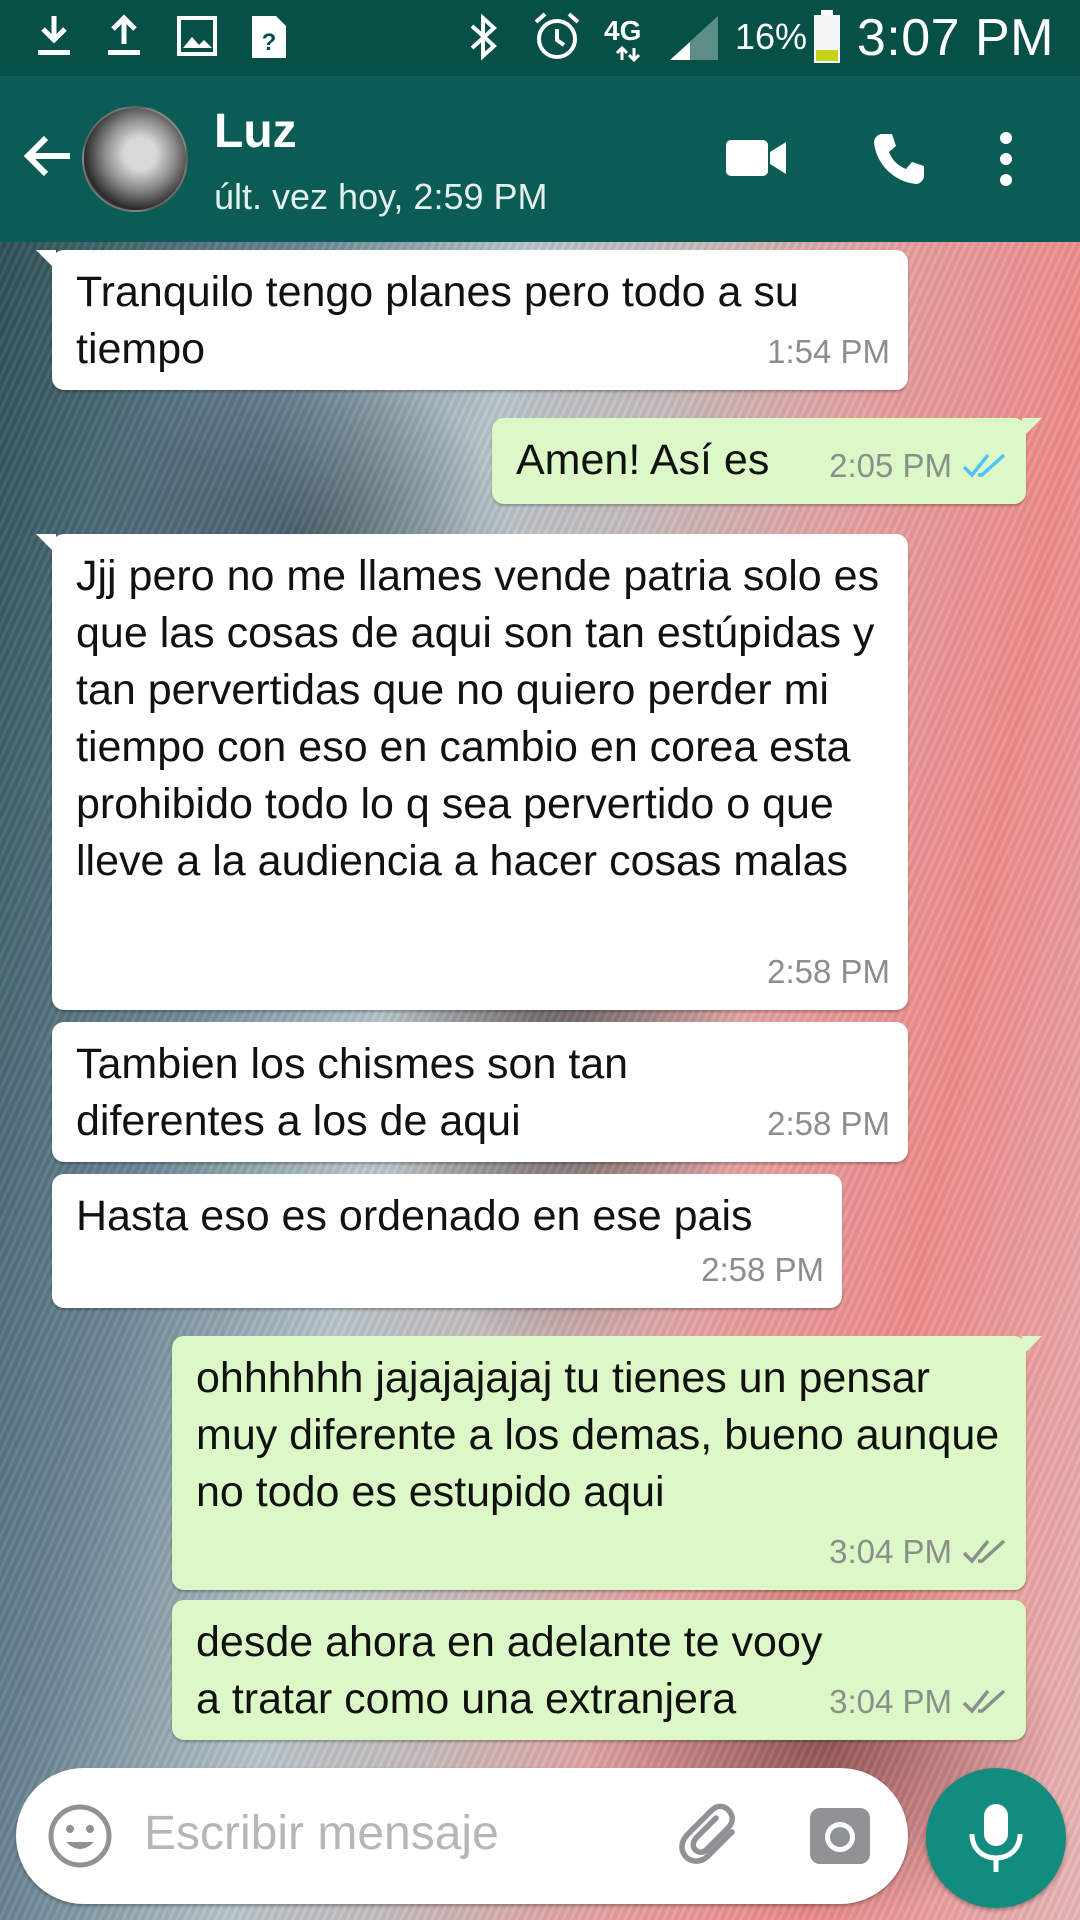 This screenshot has width=1080, height=1920. Describe the element at coordinates (984, 465) in the screenshot. I see `read-ticks-icon` at that location.